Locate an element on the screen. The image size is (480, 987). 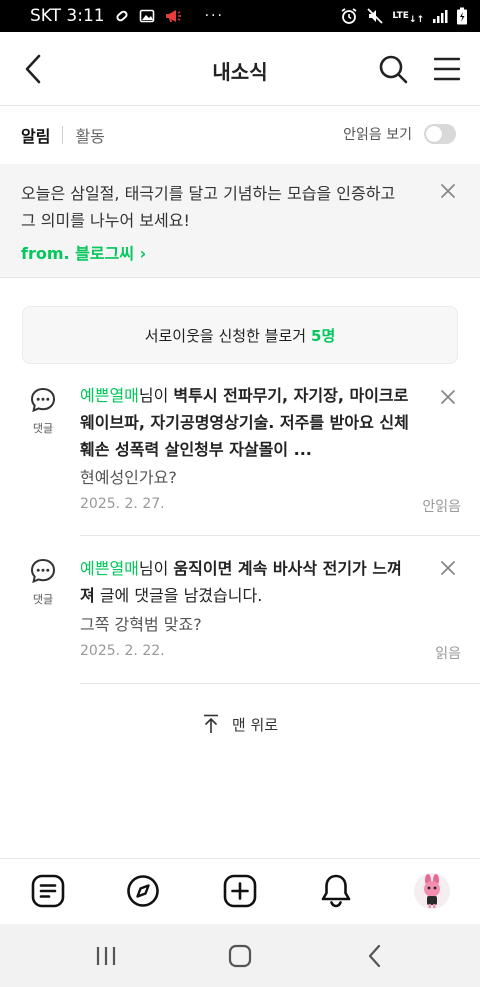
feed-icon is located at coordinates (48, 891).